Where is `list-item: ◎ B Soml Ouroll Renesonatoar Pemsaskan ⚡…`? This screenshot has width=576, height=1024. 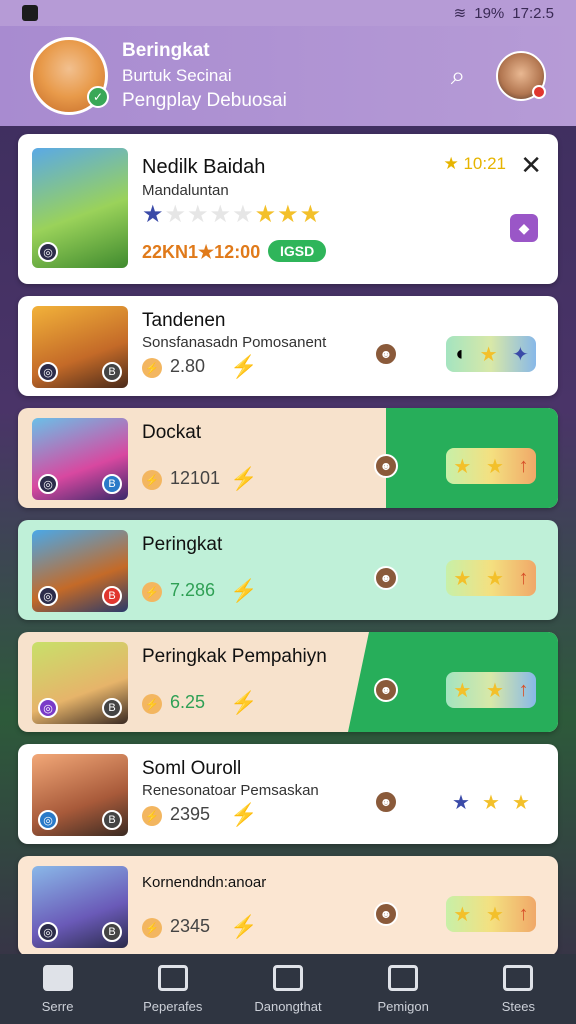
list-item: ◎ B Soml Ouroll Renesonatoar Pemsaskan ⚡… is located at coordinates (288, 794).